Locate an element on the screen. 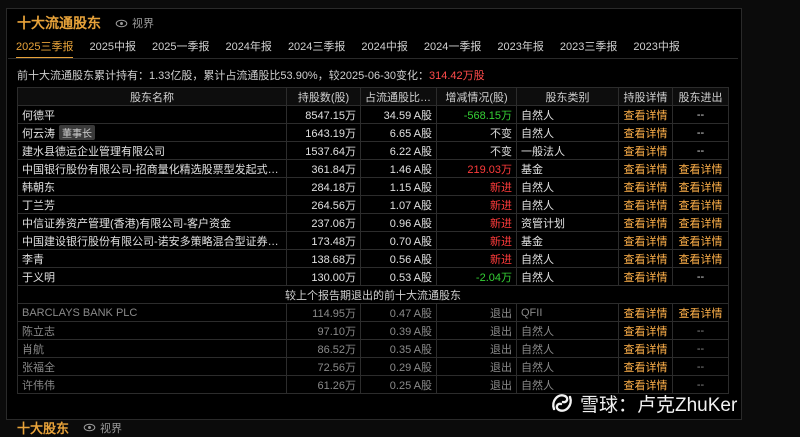 The image size is (800, 437). exit-row: 陈立志 97.10万 0.39 A股 退出 自然人 查看详情 -- is located at coordinates (373, 330).